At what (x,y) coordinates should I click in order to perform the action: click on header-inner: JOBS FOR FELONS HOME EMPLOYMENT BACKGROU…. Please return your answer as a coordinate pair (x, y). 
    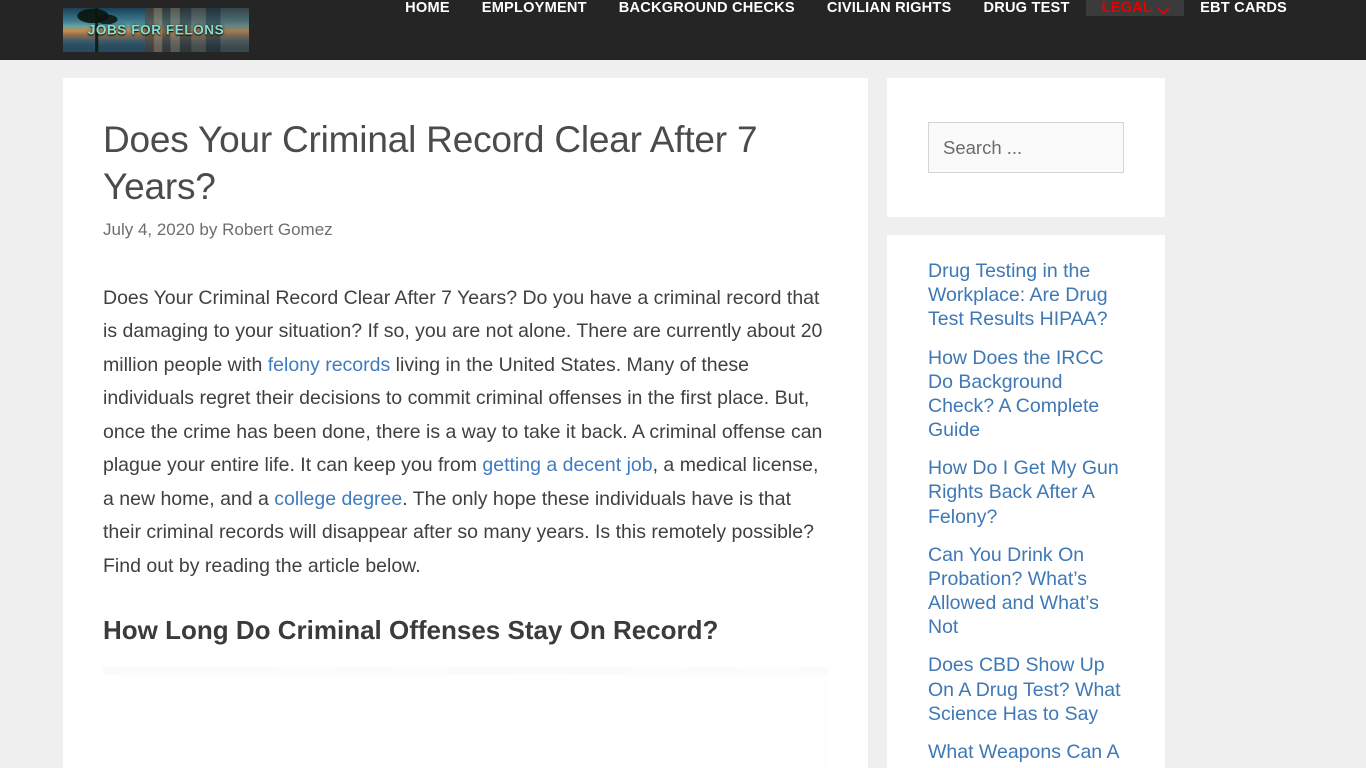
    Looking at the image, I should click on (683, 30).